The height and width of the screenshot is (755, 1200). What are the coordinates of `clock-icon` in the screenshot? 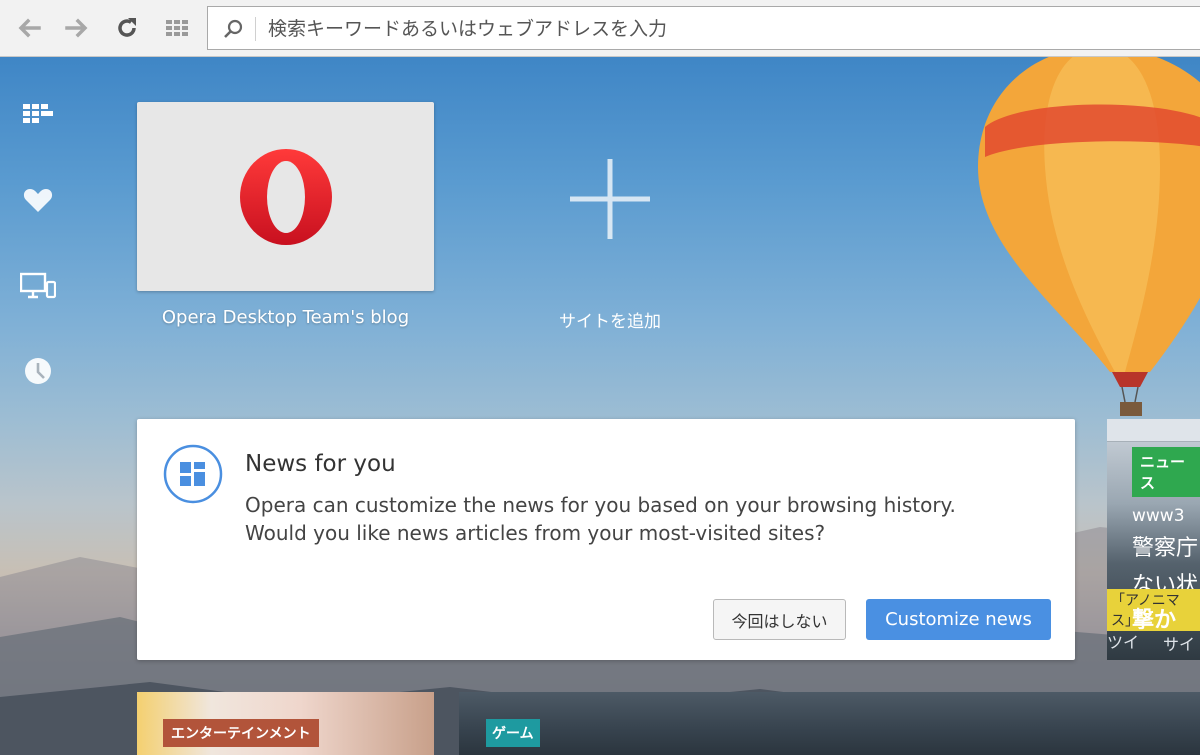 It's located at (38, 371).